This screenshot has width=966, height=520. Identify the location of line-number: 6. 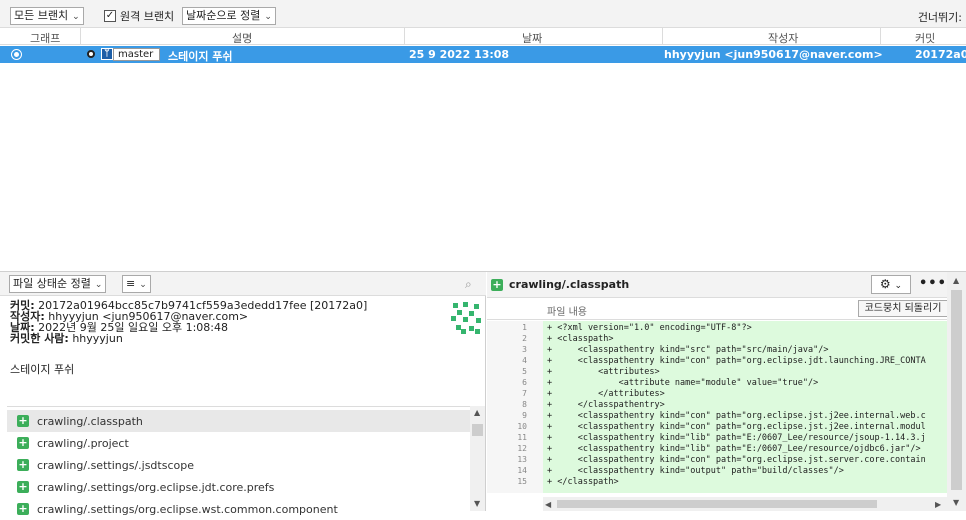
(524, 382).